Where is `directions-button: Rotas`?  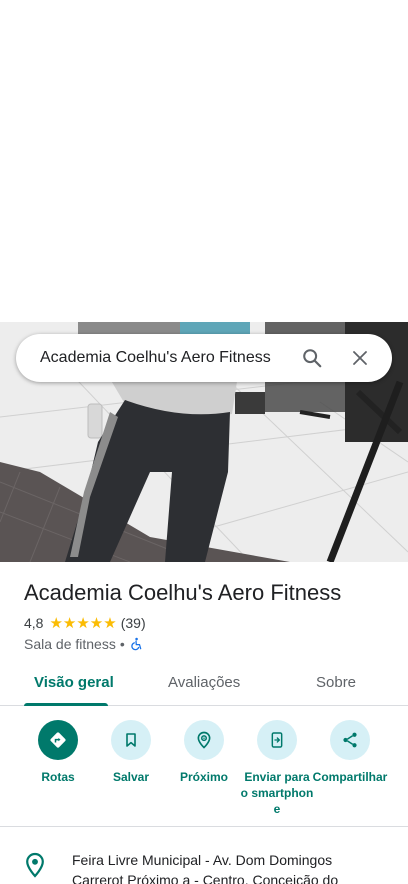
directions-button: Rotas is located at coordinates (58, 752).